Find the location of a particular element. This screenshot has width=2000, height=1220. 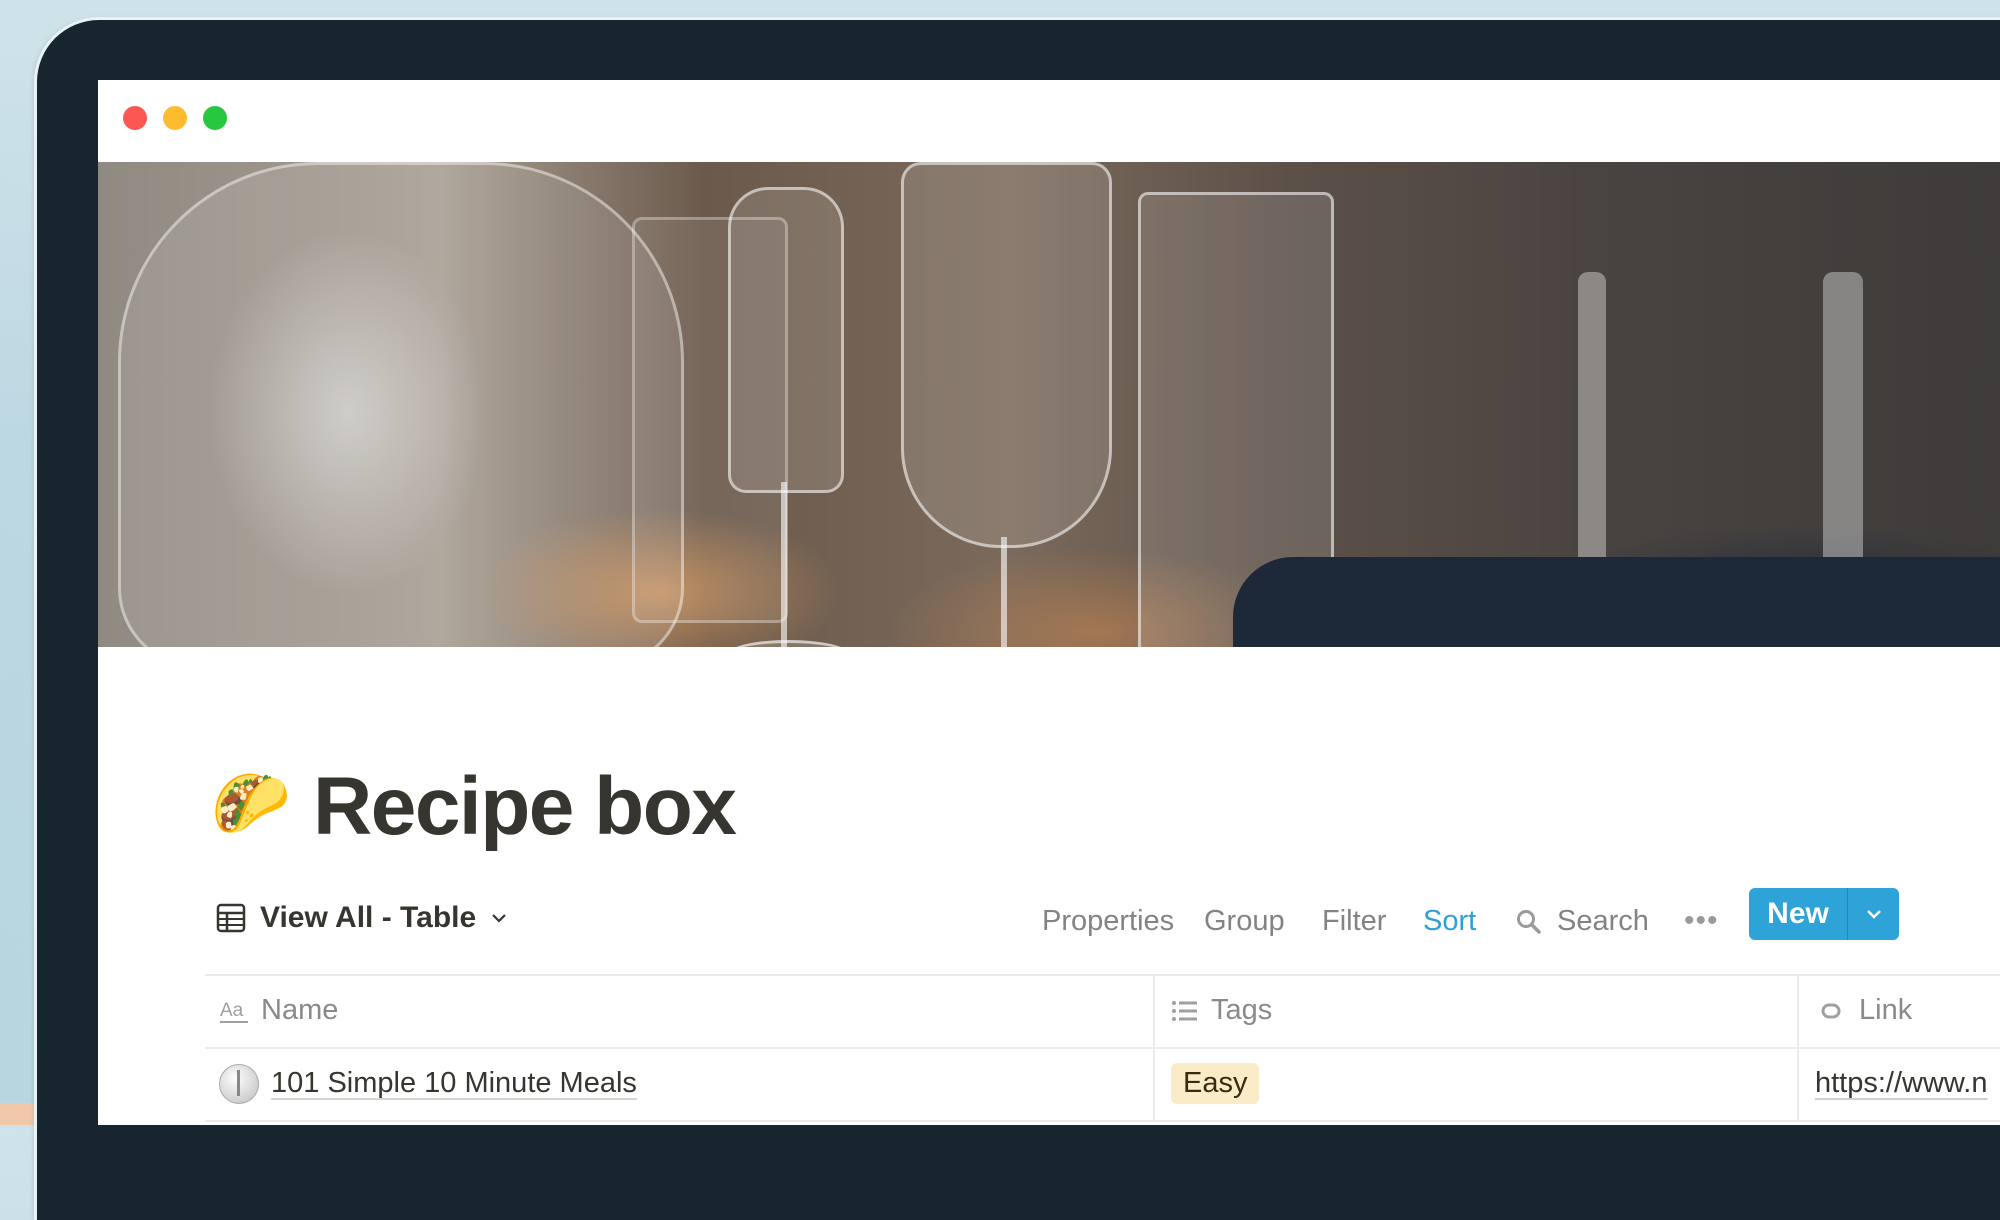

tag-badge: Easy is located at coordinates (1215, 1083).